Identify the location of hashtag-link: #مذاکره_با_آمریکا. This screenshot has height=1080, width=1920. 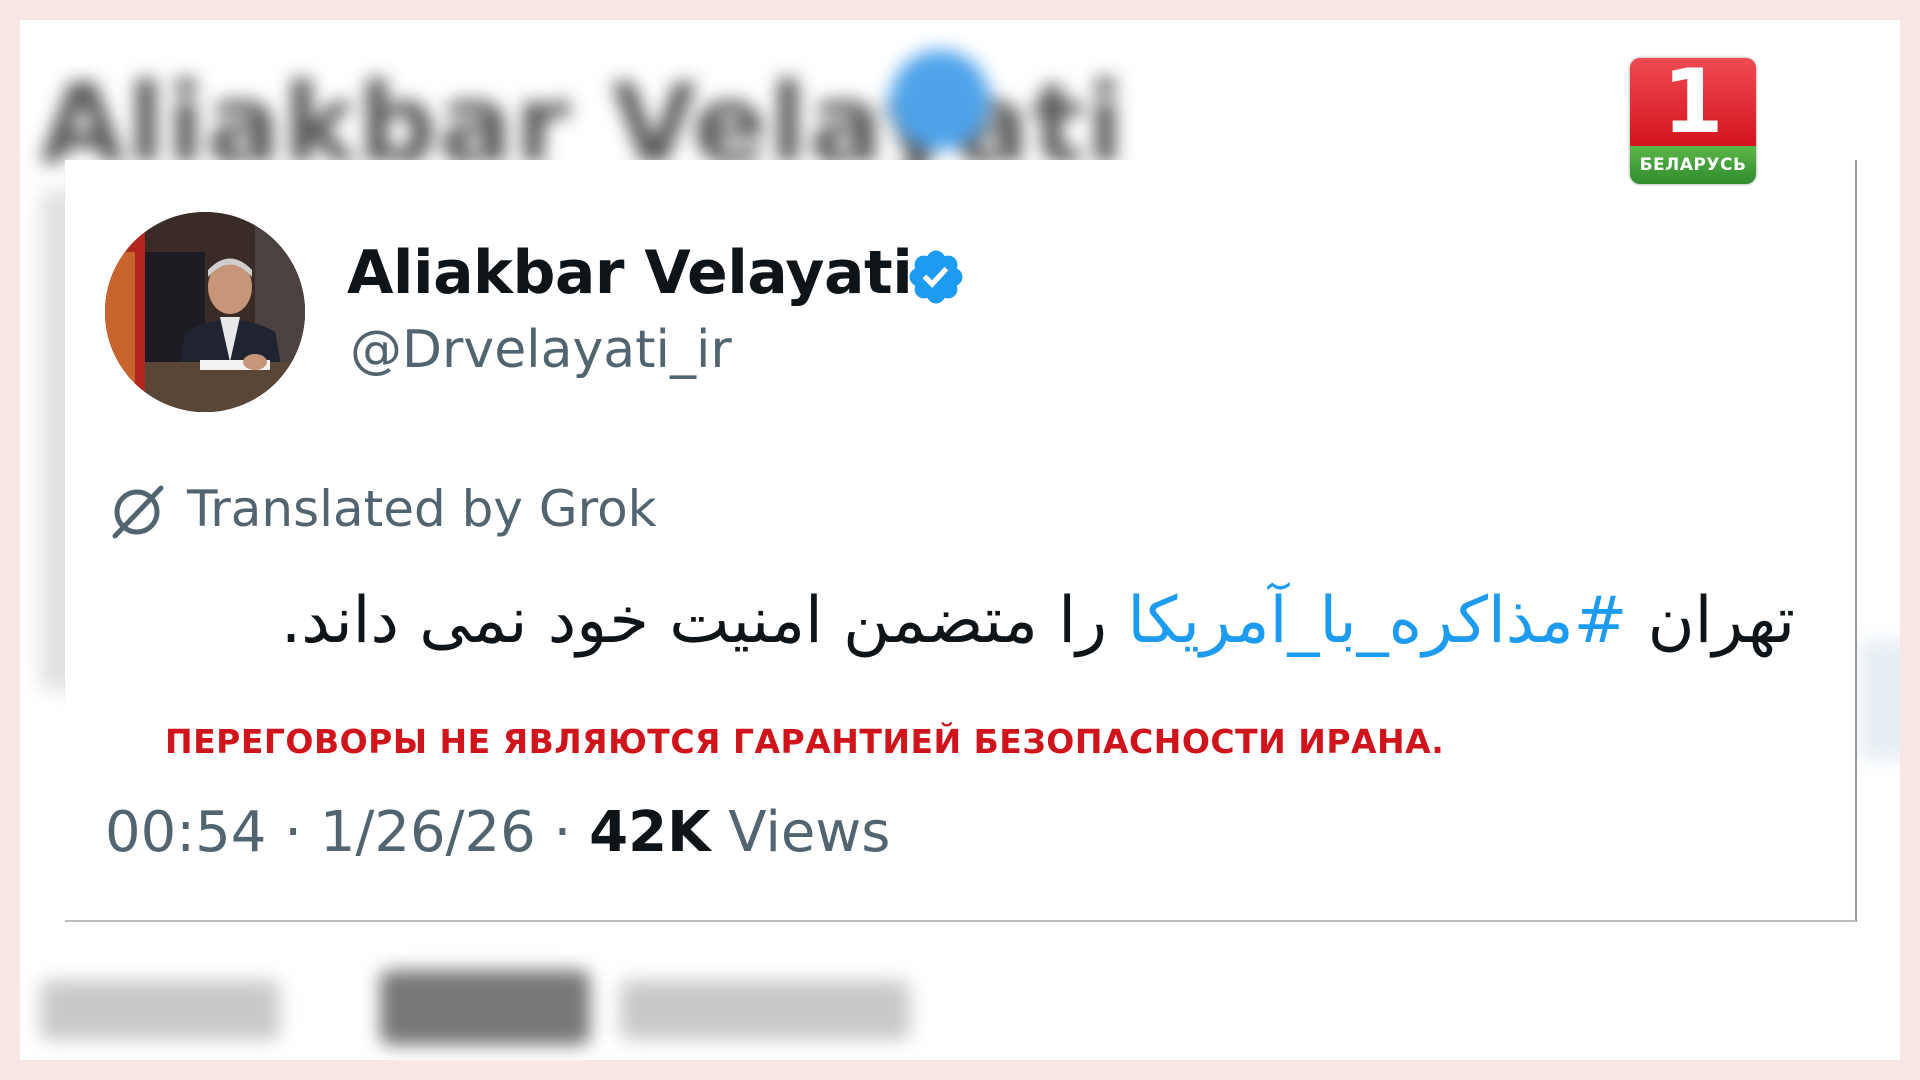
(1377, 621).